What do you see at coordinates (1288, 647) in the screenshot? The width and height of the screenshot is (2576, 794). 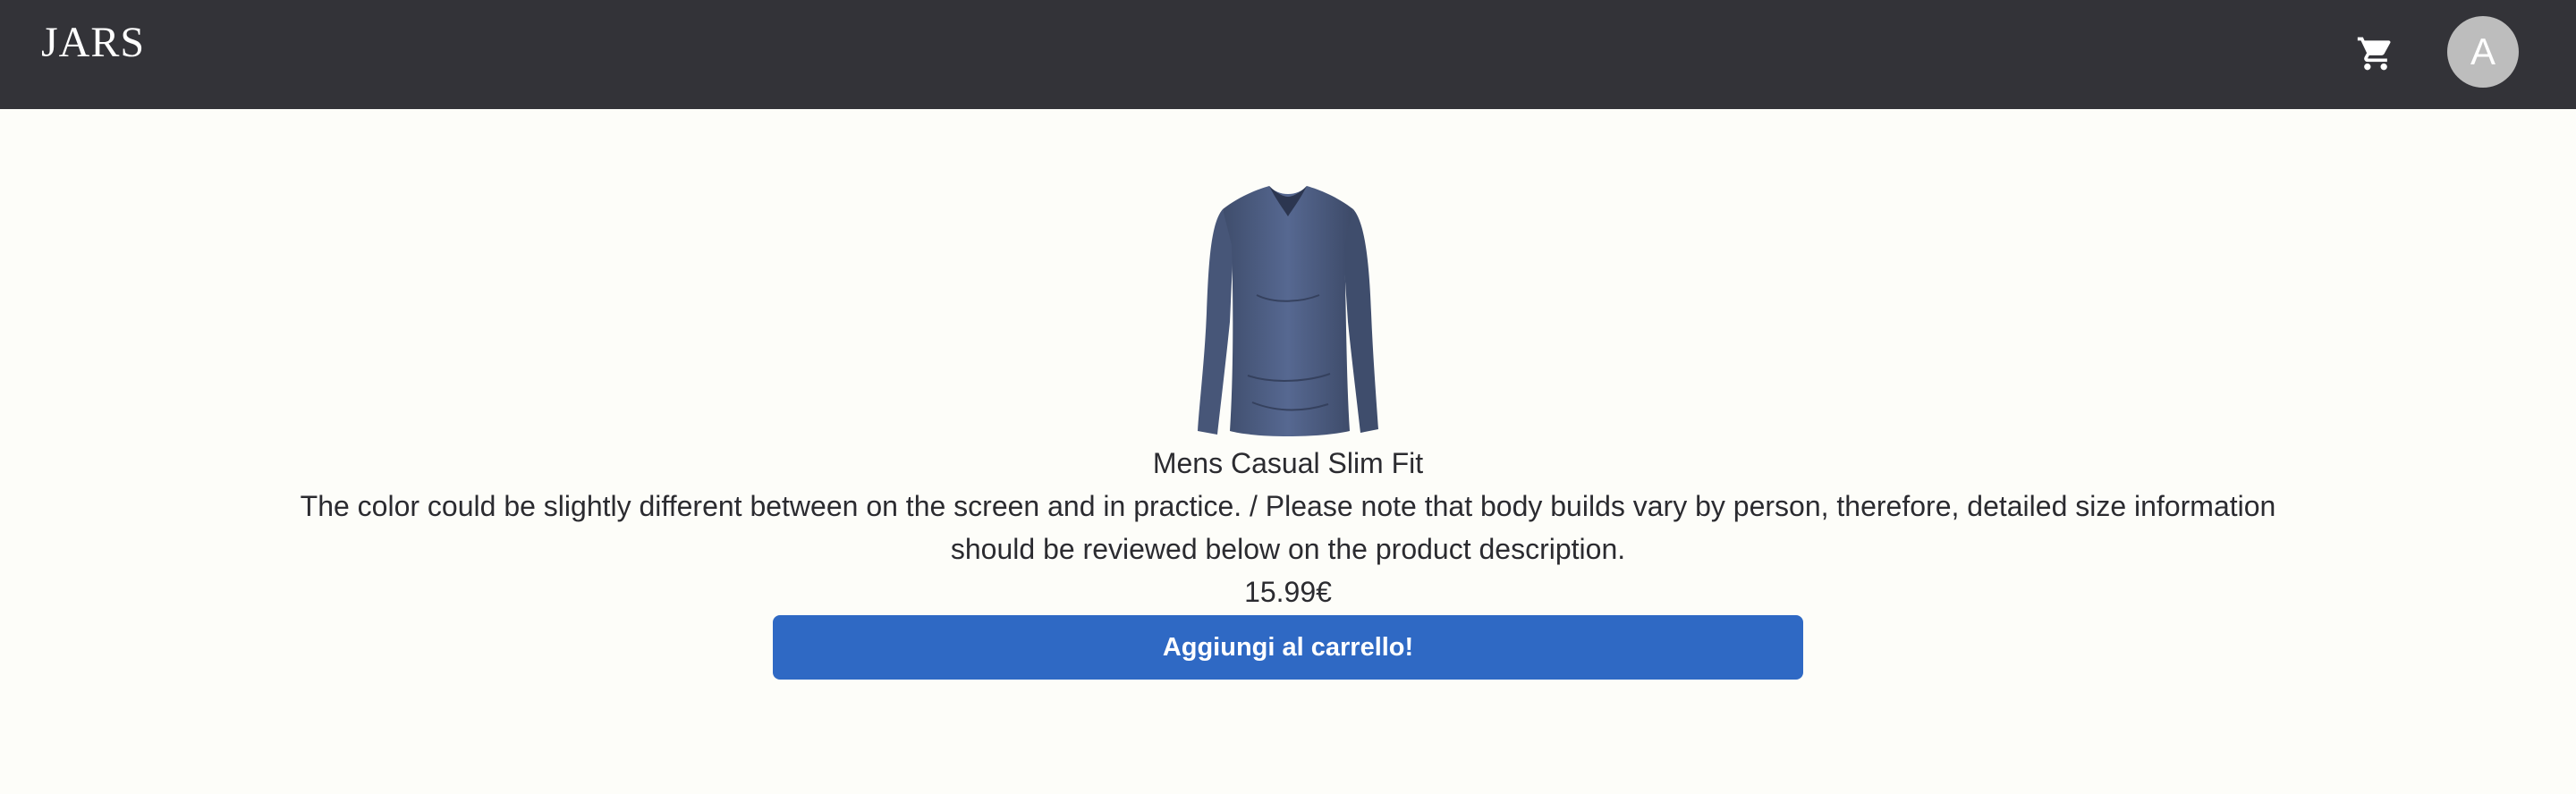 I see `add-to-cart-button: Aggiungi al carrello!` at bounding box center [1288, 647].